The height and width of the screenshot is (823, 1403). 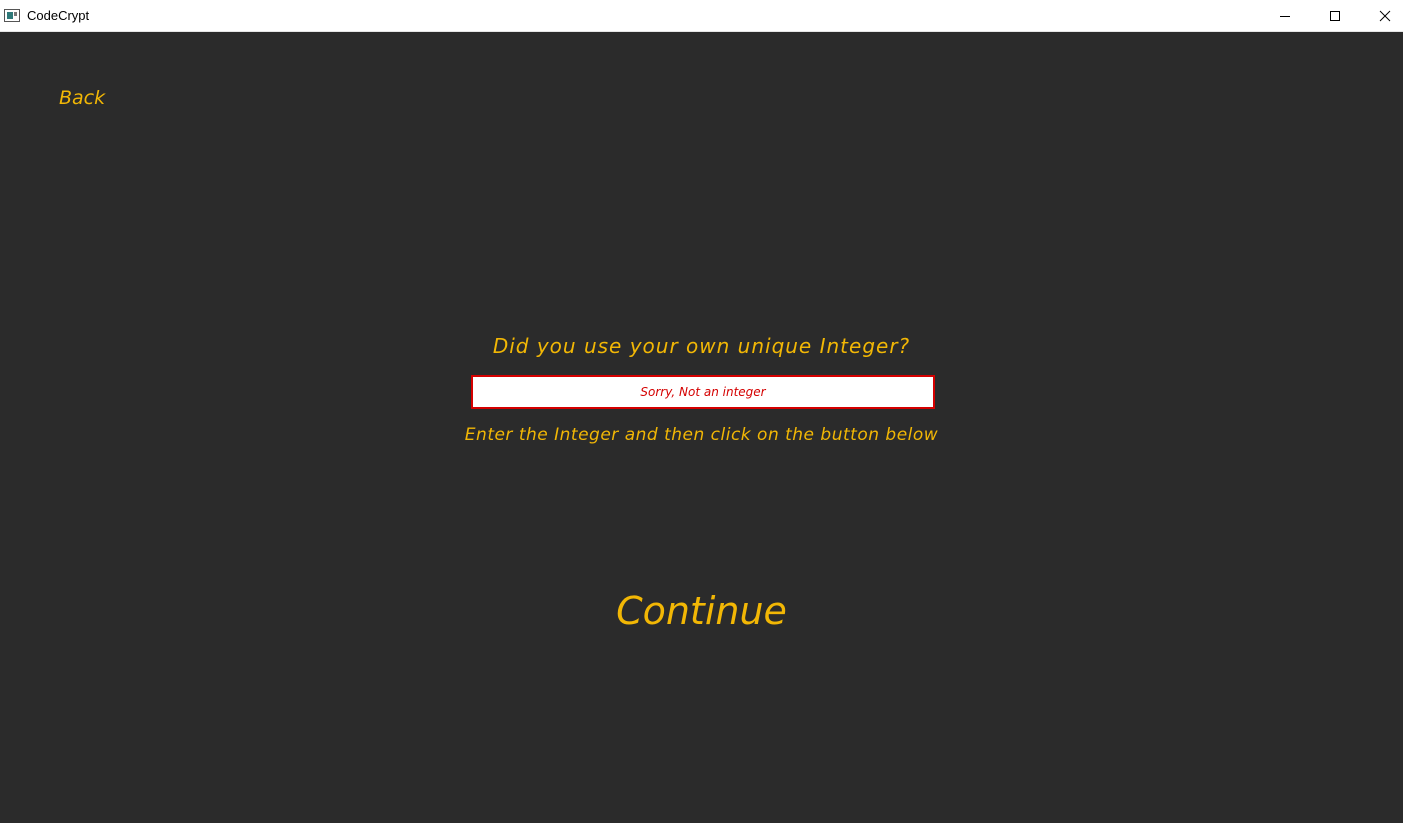 I want to click on continue-button-label: Continue, so click(x=701, y=611).